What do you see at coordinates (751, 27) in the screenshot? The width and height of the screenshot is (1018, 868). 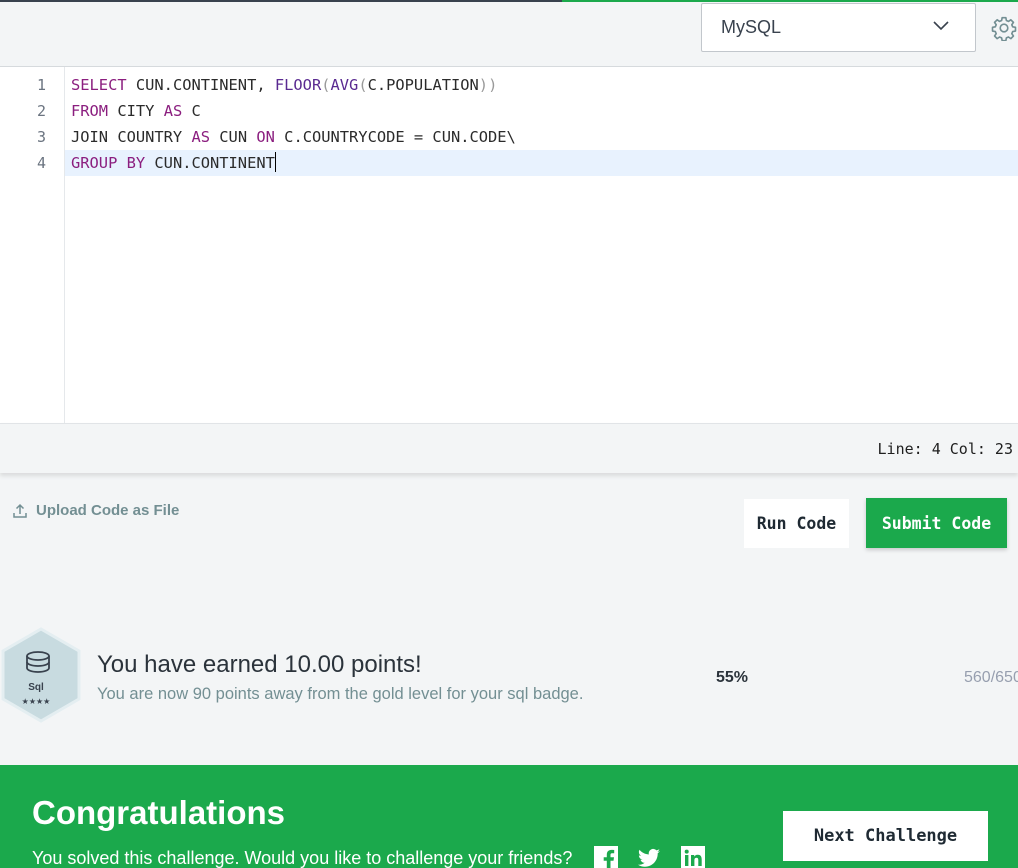 I see `language-value: MySQL` at bounding box center [751, 27].